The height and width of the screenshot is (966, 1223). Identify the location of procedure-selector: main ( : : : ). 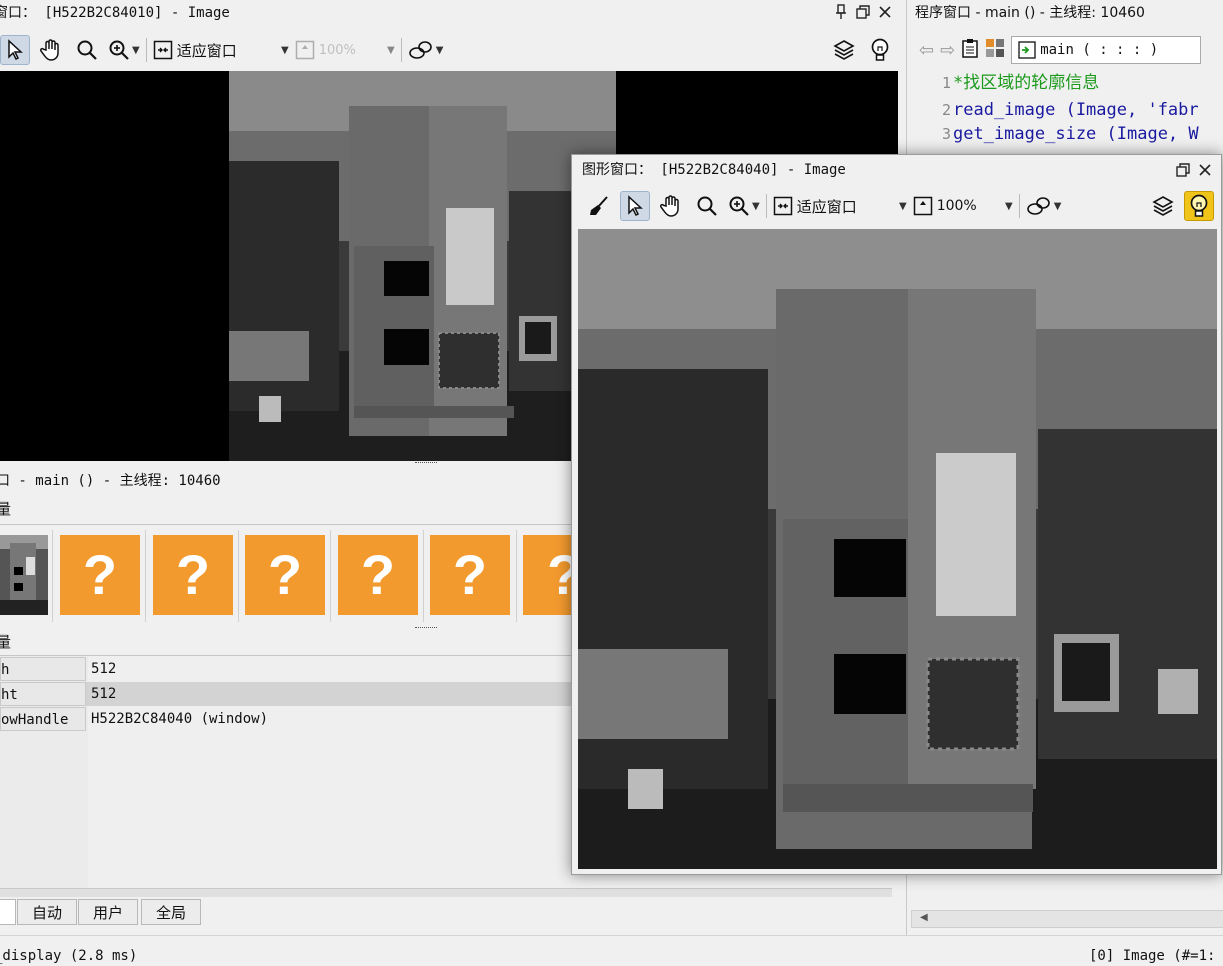
(1106, 50).